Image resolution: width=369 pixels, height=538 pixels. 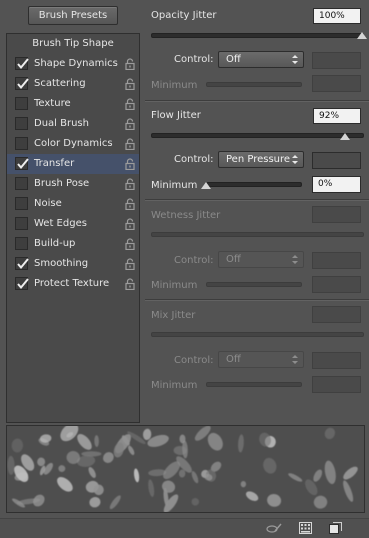 I want to click on flow-control-label: Control:, so click(x=194, y=159).